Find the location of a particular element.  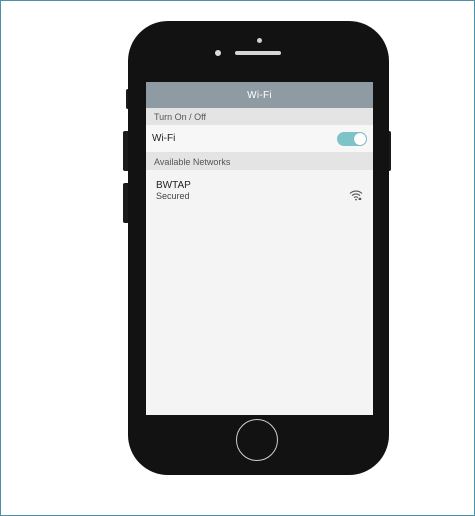

wifi-toggle-switch is located at coordinates (352, 138).